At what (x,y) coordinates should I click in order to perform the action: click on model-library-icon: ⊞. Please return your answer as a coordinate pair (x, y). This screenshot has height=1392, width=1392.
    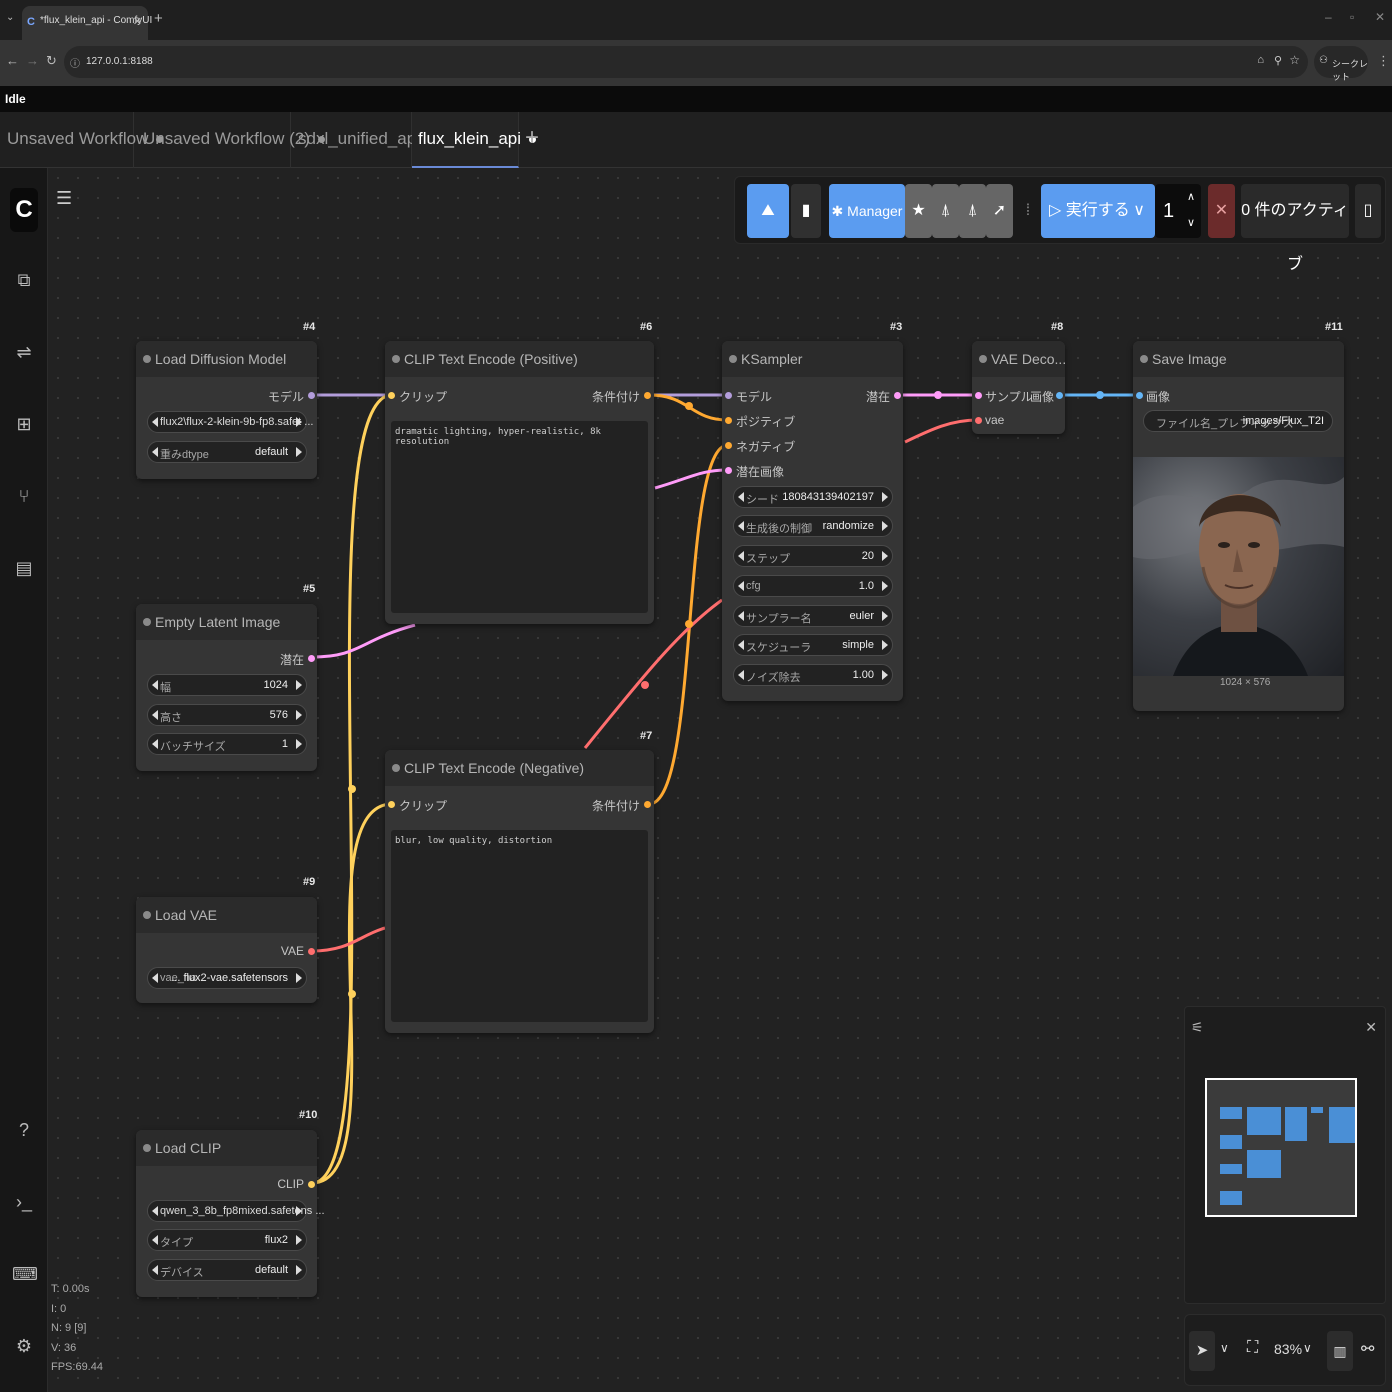
    Looking at the image, I should click on (24, 424).